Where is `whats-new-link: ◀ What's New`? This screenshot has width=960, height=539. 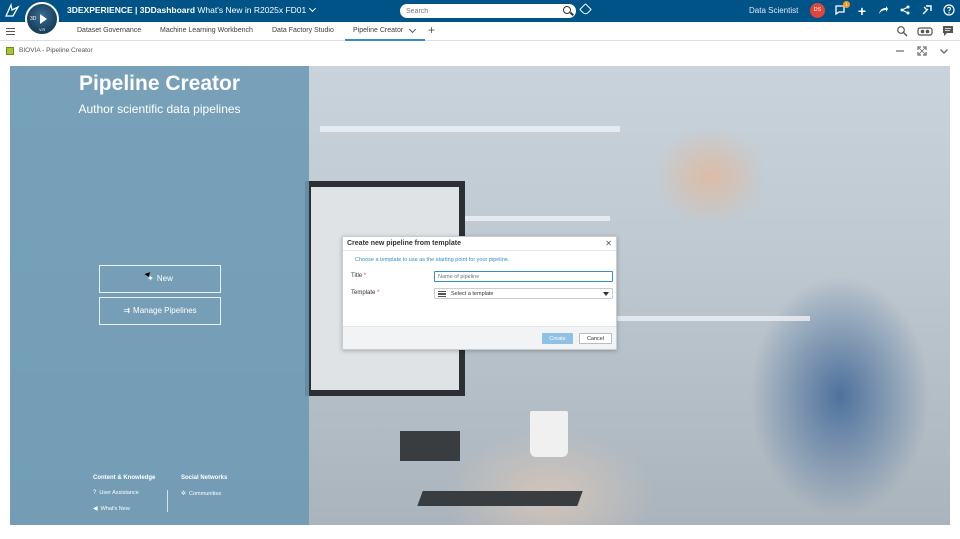 whats-new-link: ◀ What's New is located at coordinates (111, 508).